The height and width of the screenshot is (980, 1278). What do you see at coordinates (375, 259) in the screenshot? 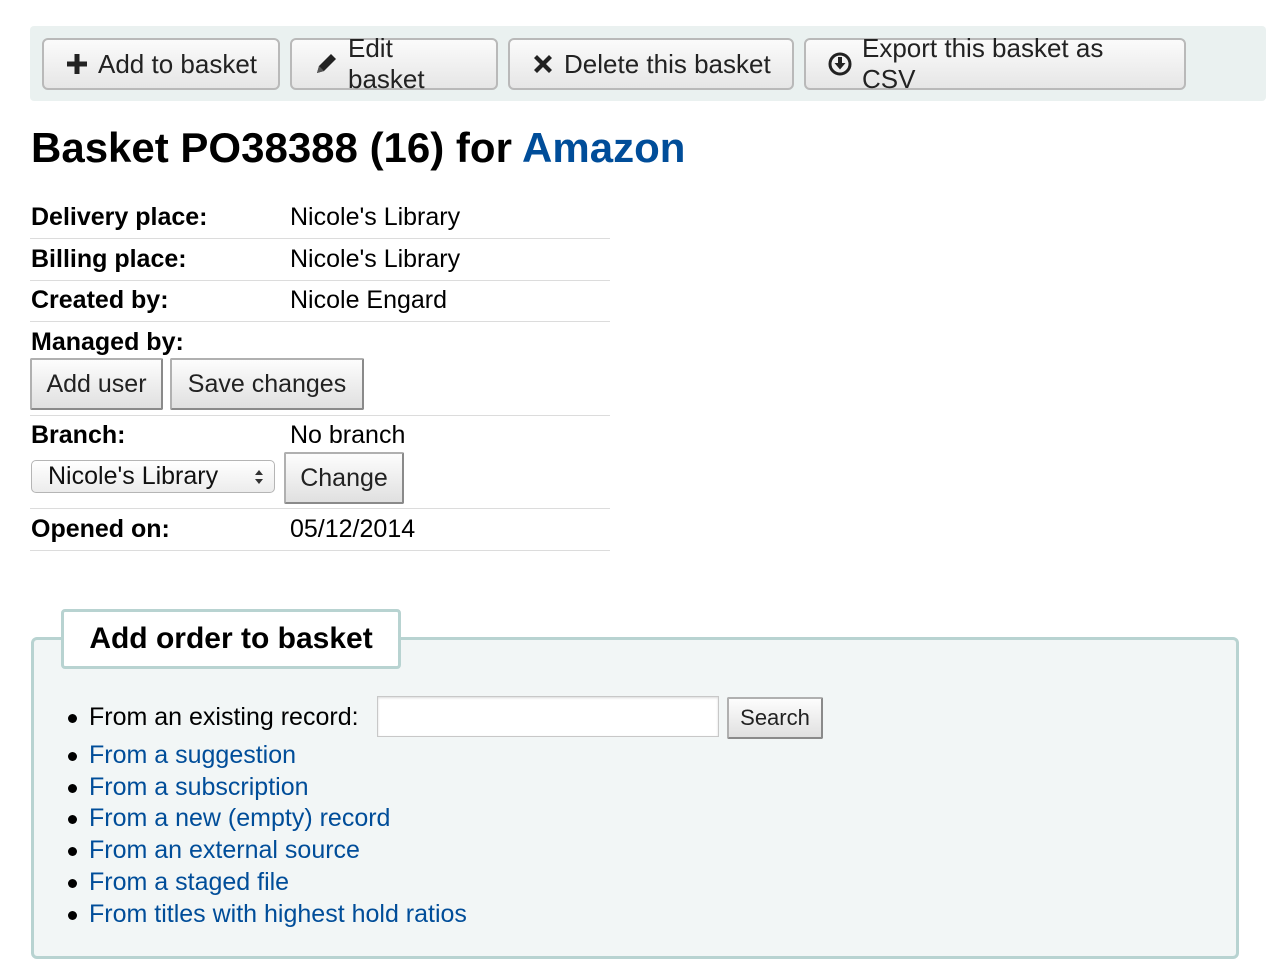
I see `billing-place-value: Nicole's Library` at bounding box center [375, 259].